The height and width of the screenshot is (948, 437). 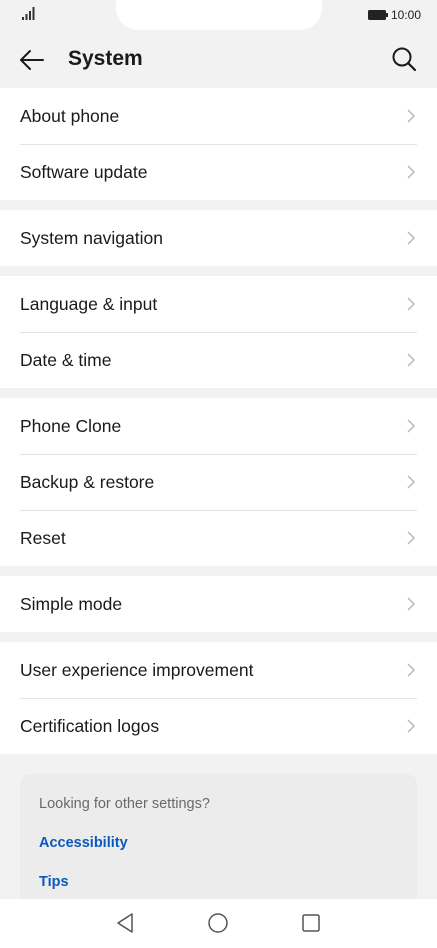 I want to click on settings-group-phone: About phone Software update, so click(x=218, y=144).